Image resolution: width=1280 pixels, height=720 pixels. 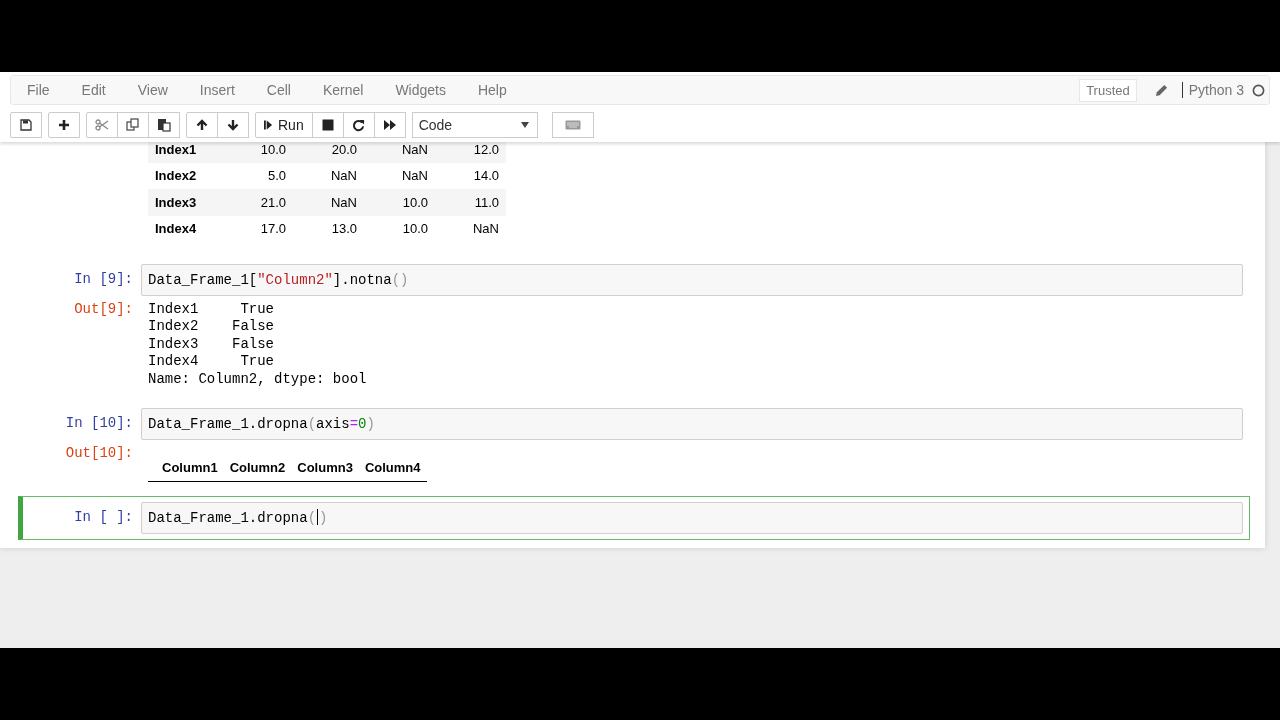 What do you see at coordinates (257, 175) in the screenshot?
I see `table-cell: 5.0` at bounding box center [257, 175].